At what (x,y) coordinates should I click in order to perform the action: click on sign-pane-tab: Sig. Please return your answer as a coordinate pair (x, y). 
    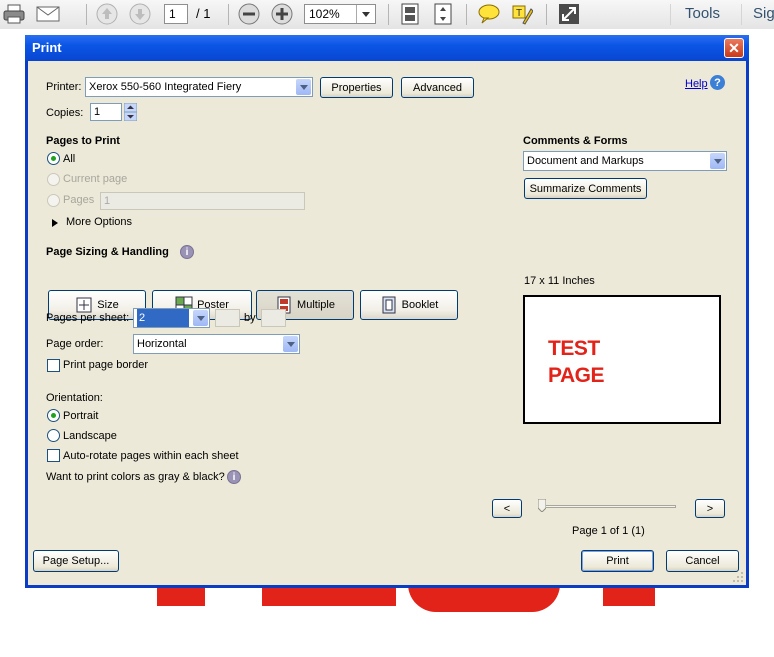
    Looking at the image, I should click on (763, 13).